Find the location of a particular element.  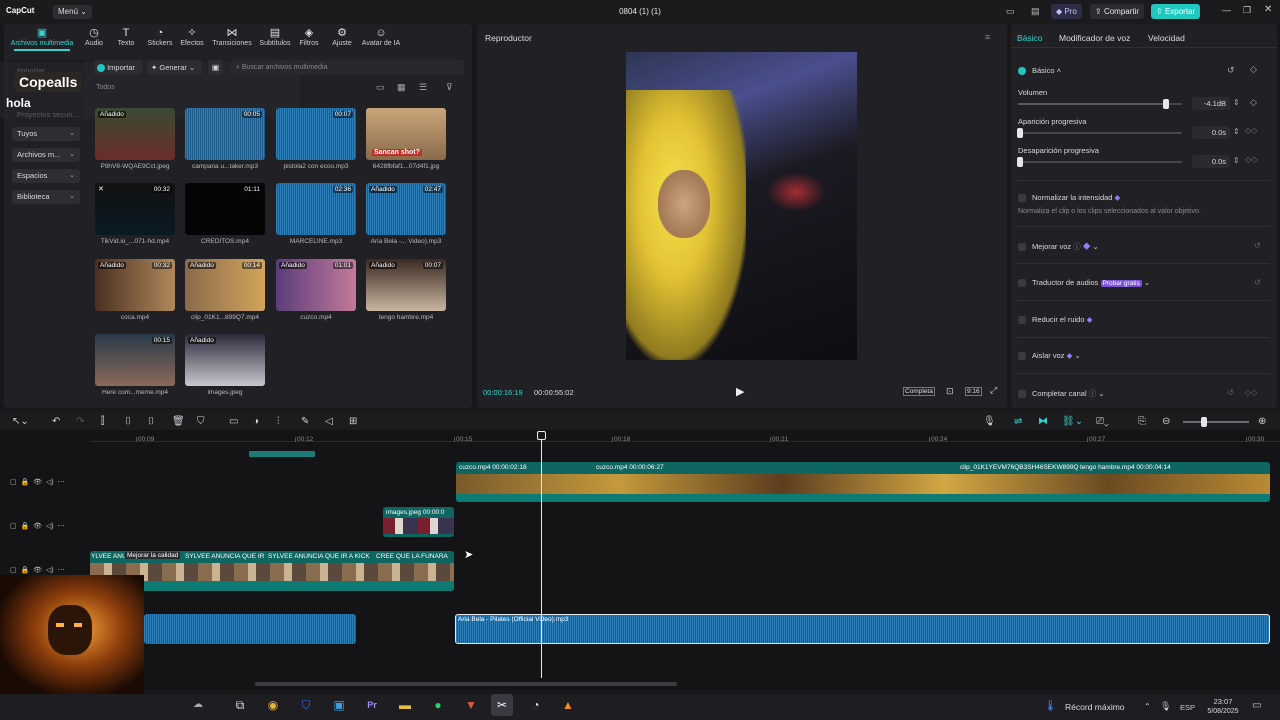

adjust-clip-icon: ⫶ is located at coordinates (278, 421).